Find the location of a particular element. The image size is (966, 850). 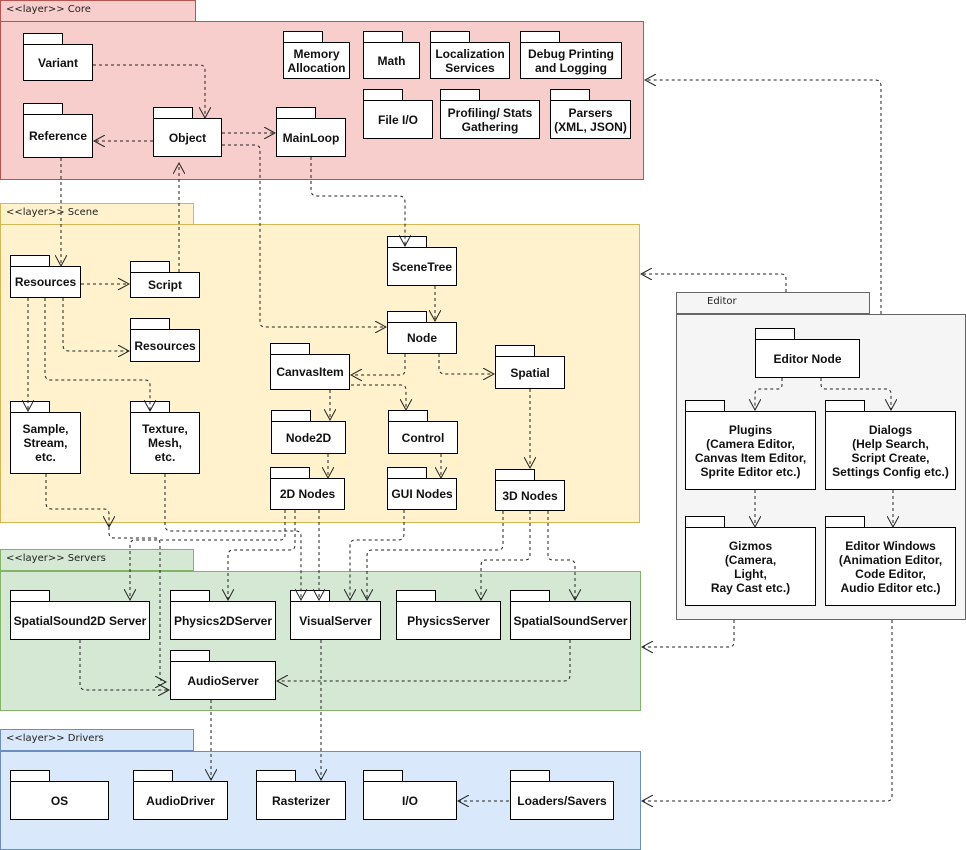

edge-resources-texture is located at coordinates (97, 354).